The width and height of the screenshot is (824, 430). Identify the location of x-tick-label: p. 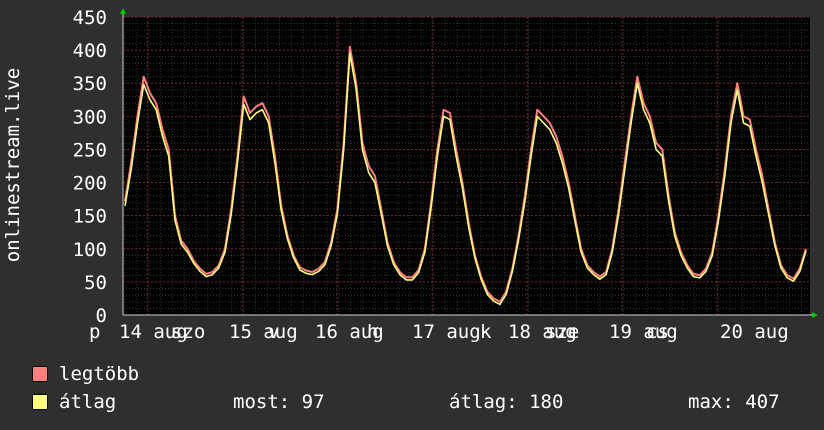
(94, 332).